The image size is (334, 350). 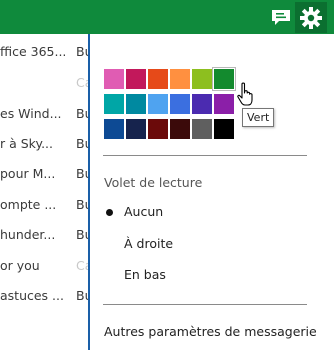 I want to click on message-row: r à Sky... Bu, so click(x=50, y=146).